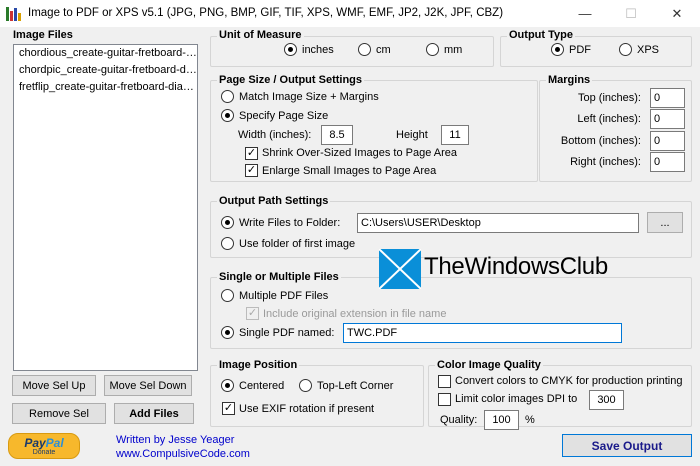 The height and width of the screenshot is (466, 700). I want to click on output-path-label: Output Path Settings, so click(274, 201).